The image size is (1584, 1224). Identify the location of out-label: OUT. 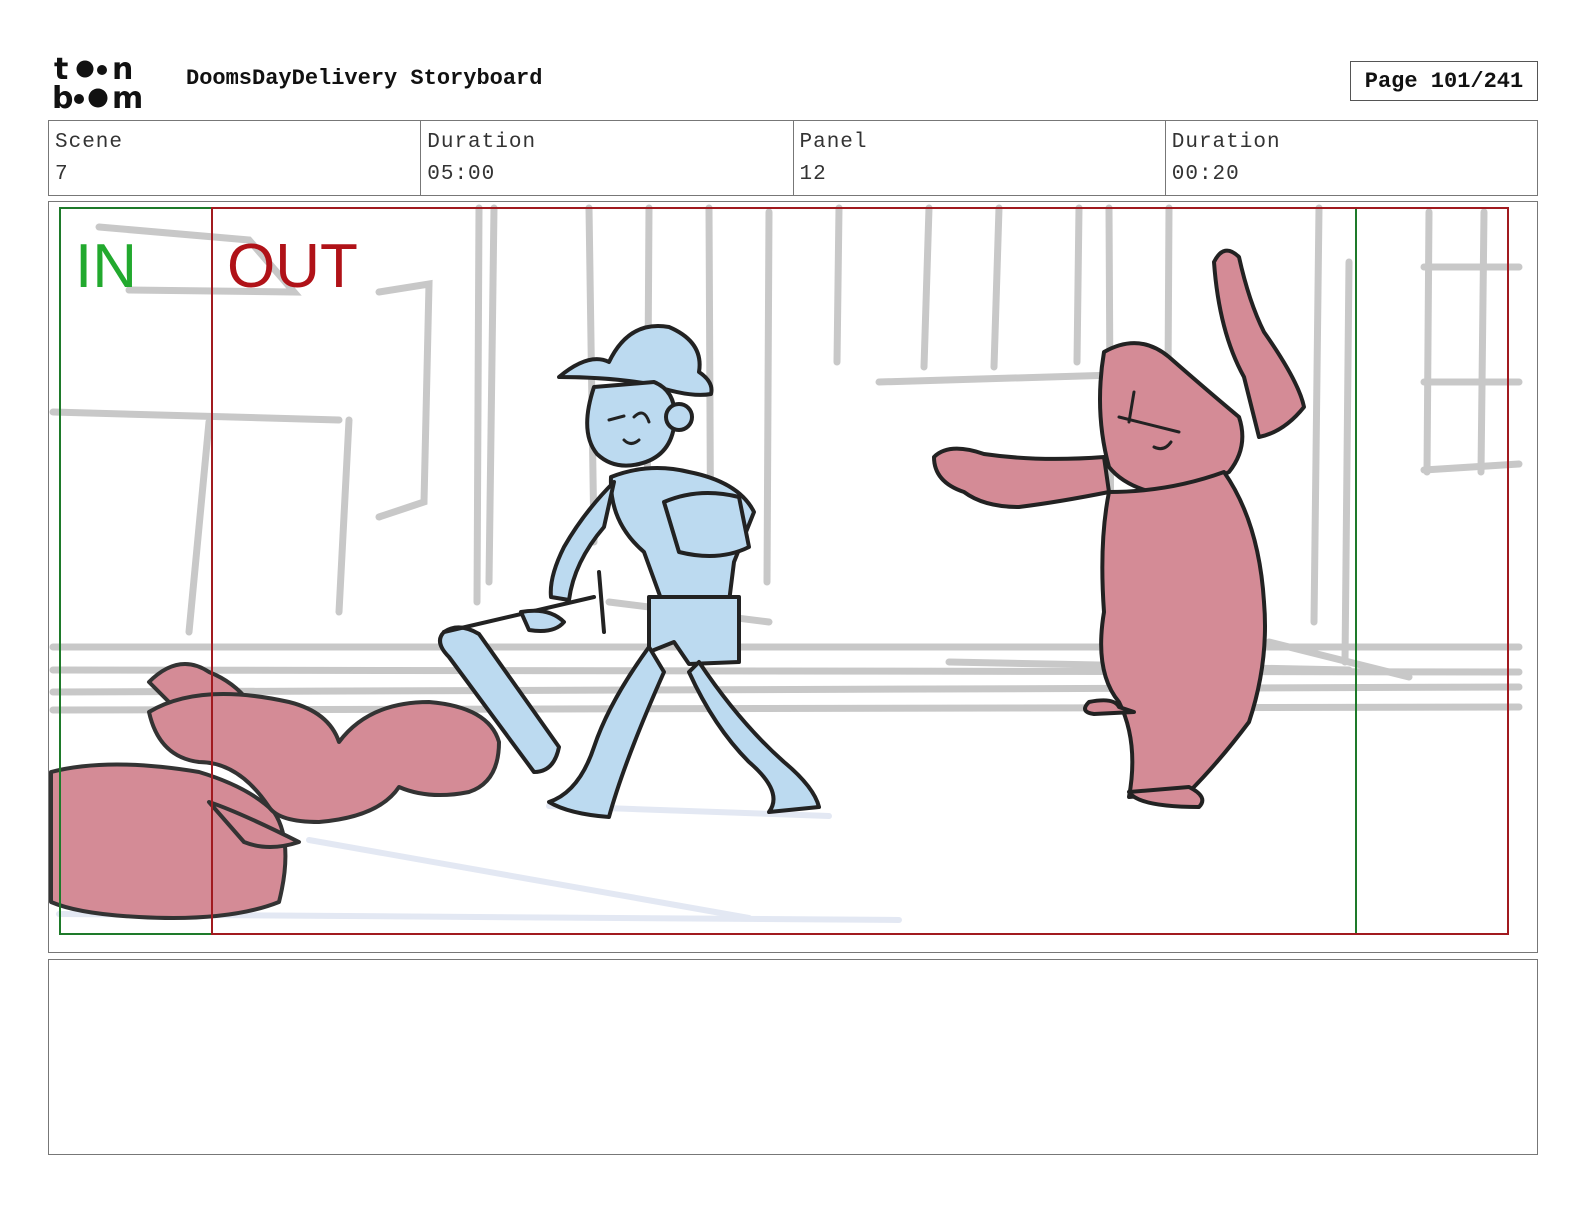
(292, 266).